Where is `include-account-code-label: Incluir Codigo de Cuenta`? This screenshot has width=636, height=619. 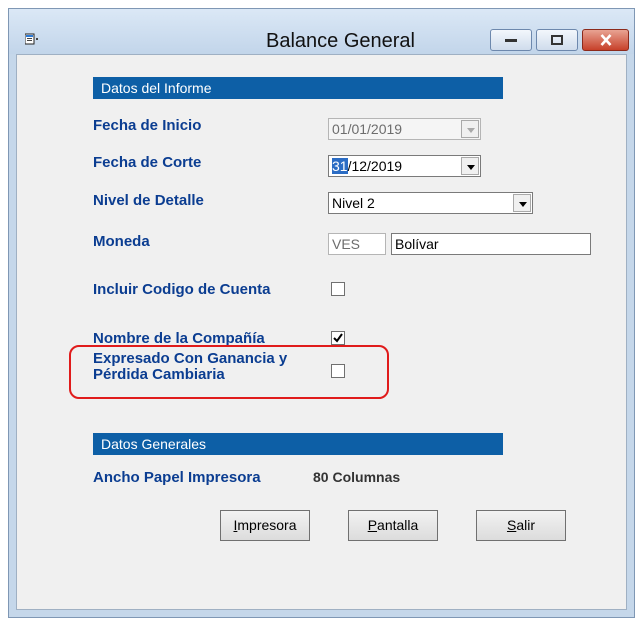
include-account-code-label: Incluir Codigo de Cuenta is located at coordinates (182, 289).